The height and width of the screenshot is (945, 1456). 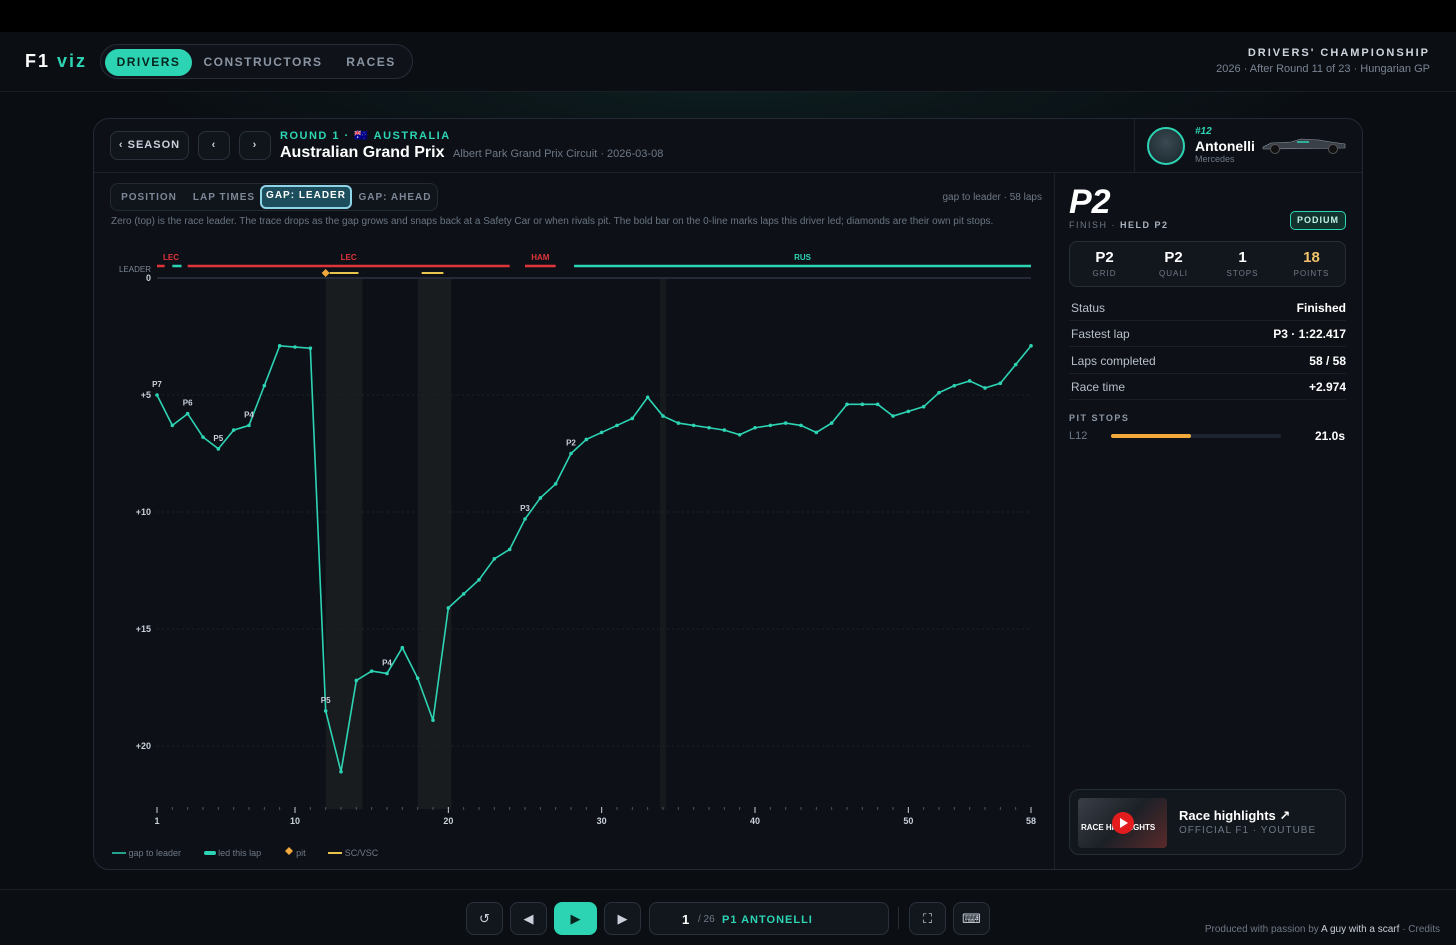 I want to click on restart-button: ↺, so click(x=484, y=918).